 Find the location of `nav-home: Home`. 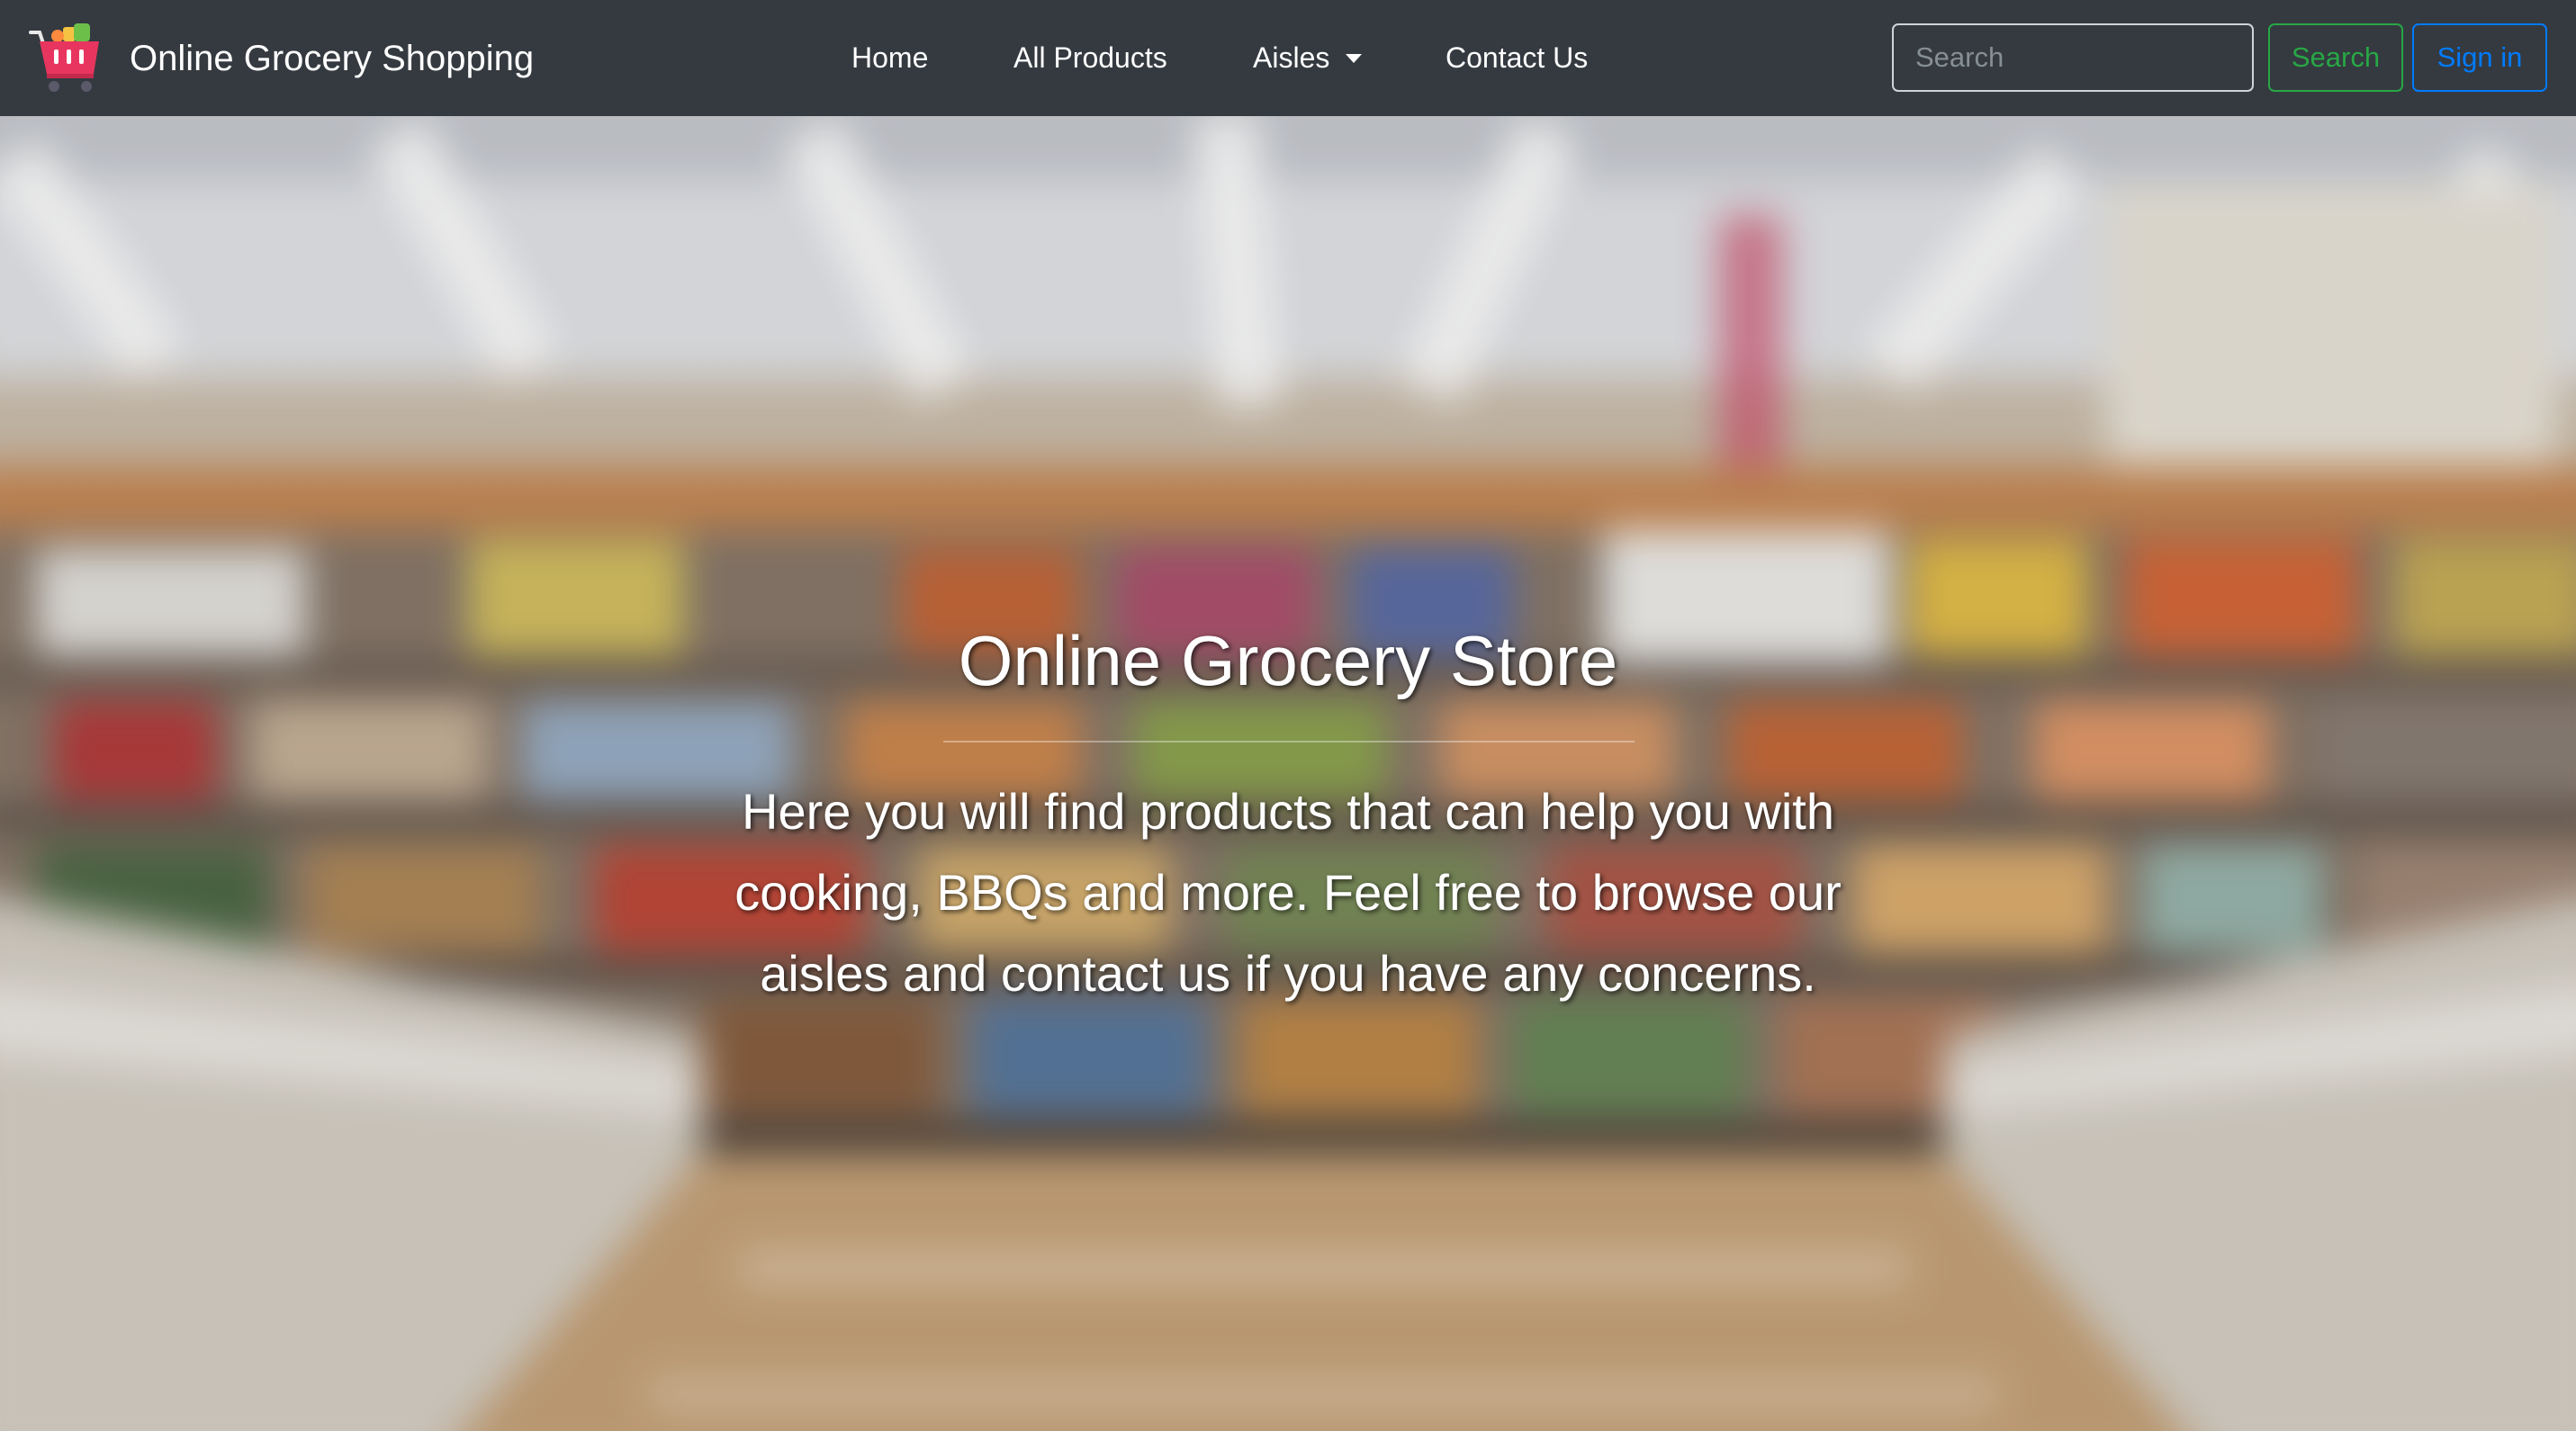

nav-home: Home is located at coordinates (889, 58).